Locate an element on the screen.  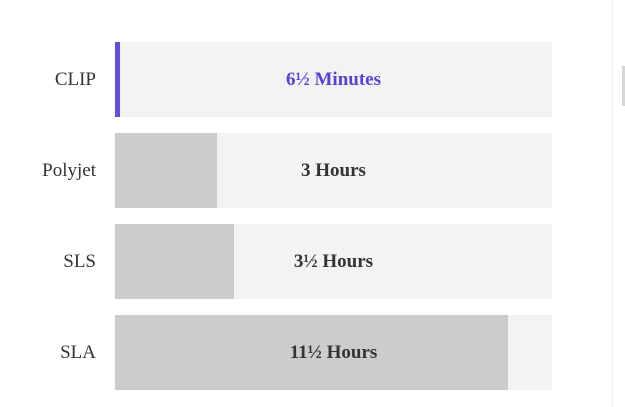
value-label: 11½ Hours is located at coordinates (333, 352).